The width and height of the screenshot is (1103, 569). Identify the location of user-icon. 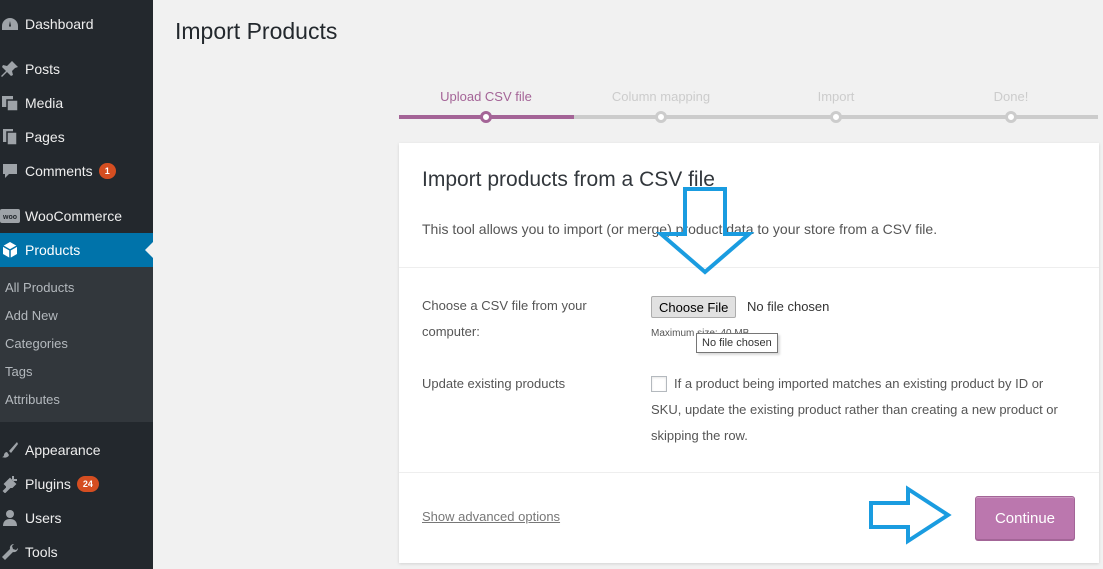
(12, 518).